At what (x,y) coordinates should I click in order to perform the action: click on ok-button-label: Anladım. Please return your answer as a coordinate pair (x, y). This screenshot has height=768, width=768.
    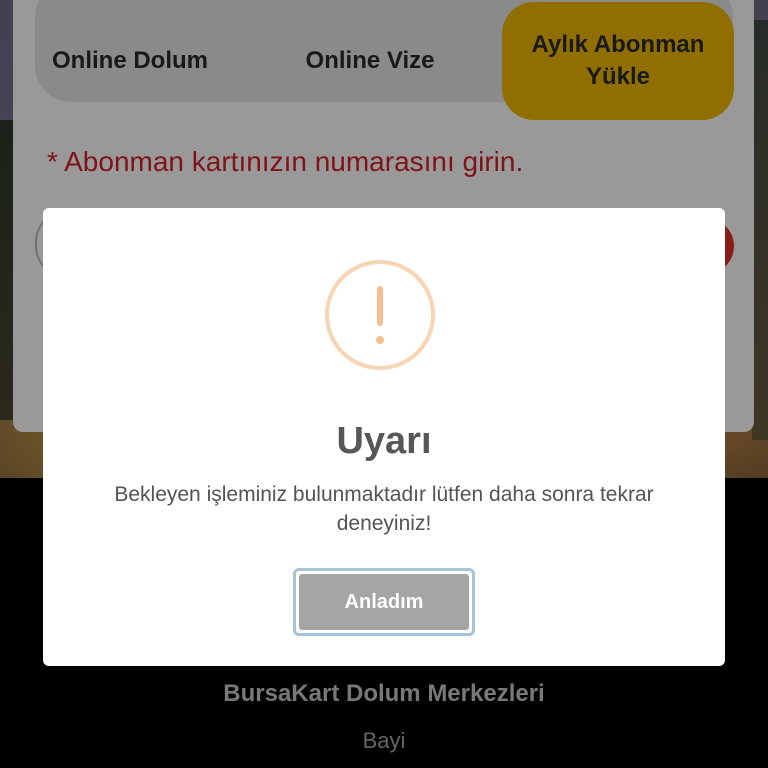
    Looking at the image, I should click on (384, 602).